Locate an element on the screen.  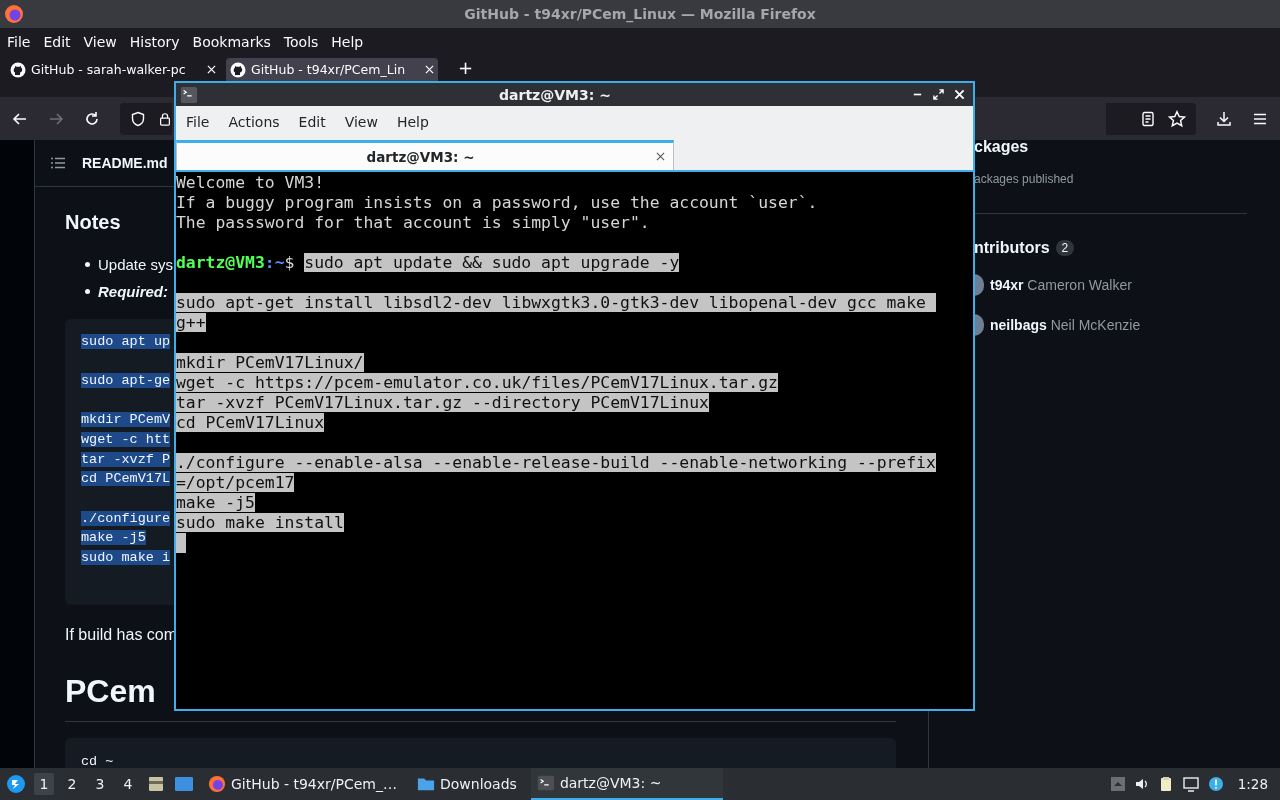
forward-icon is located at coordinates (56, 118).